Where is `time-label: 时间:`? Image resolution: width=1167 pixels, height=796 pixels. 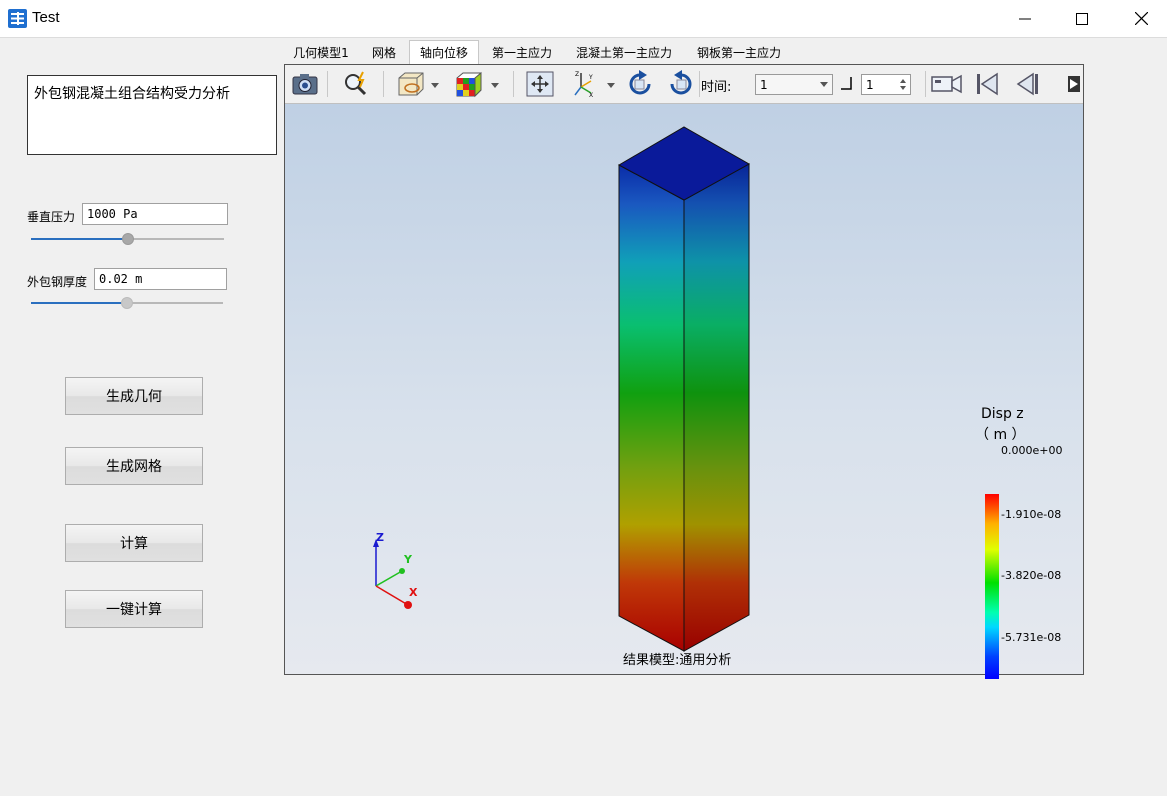 time-label: 时间: is located at coordinates (716, 87).